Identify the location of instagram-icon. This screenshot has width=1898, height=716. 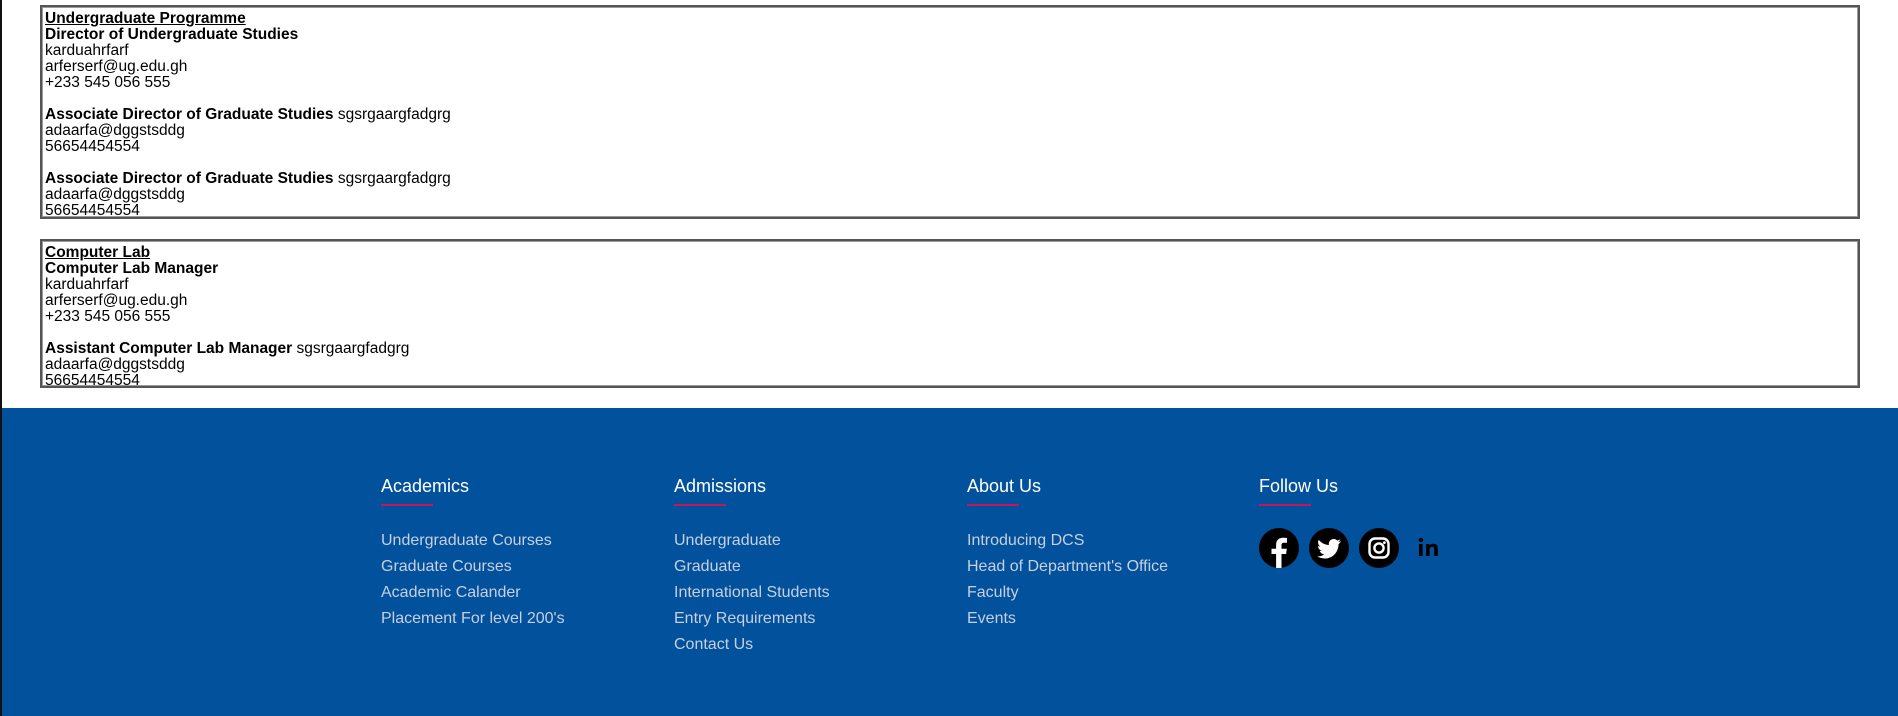
(1379, 548).